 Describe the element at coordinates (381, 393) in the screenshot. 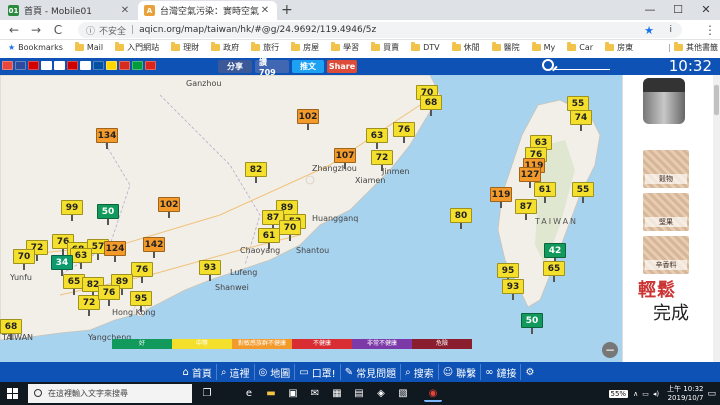

I see `app-icon: ◈` at that location.